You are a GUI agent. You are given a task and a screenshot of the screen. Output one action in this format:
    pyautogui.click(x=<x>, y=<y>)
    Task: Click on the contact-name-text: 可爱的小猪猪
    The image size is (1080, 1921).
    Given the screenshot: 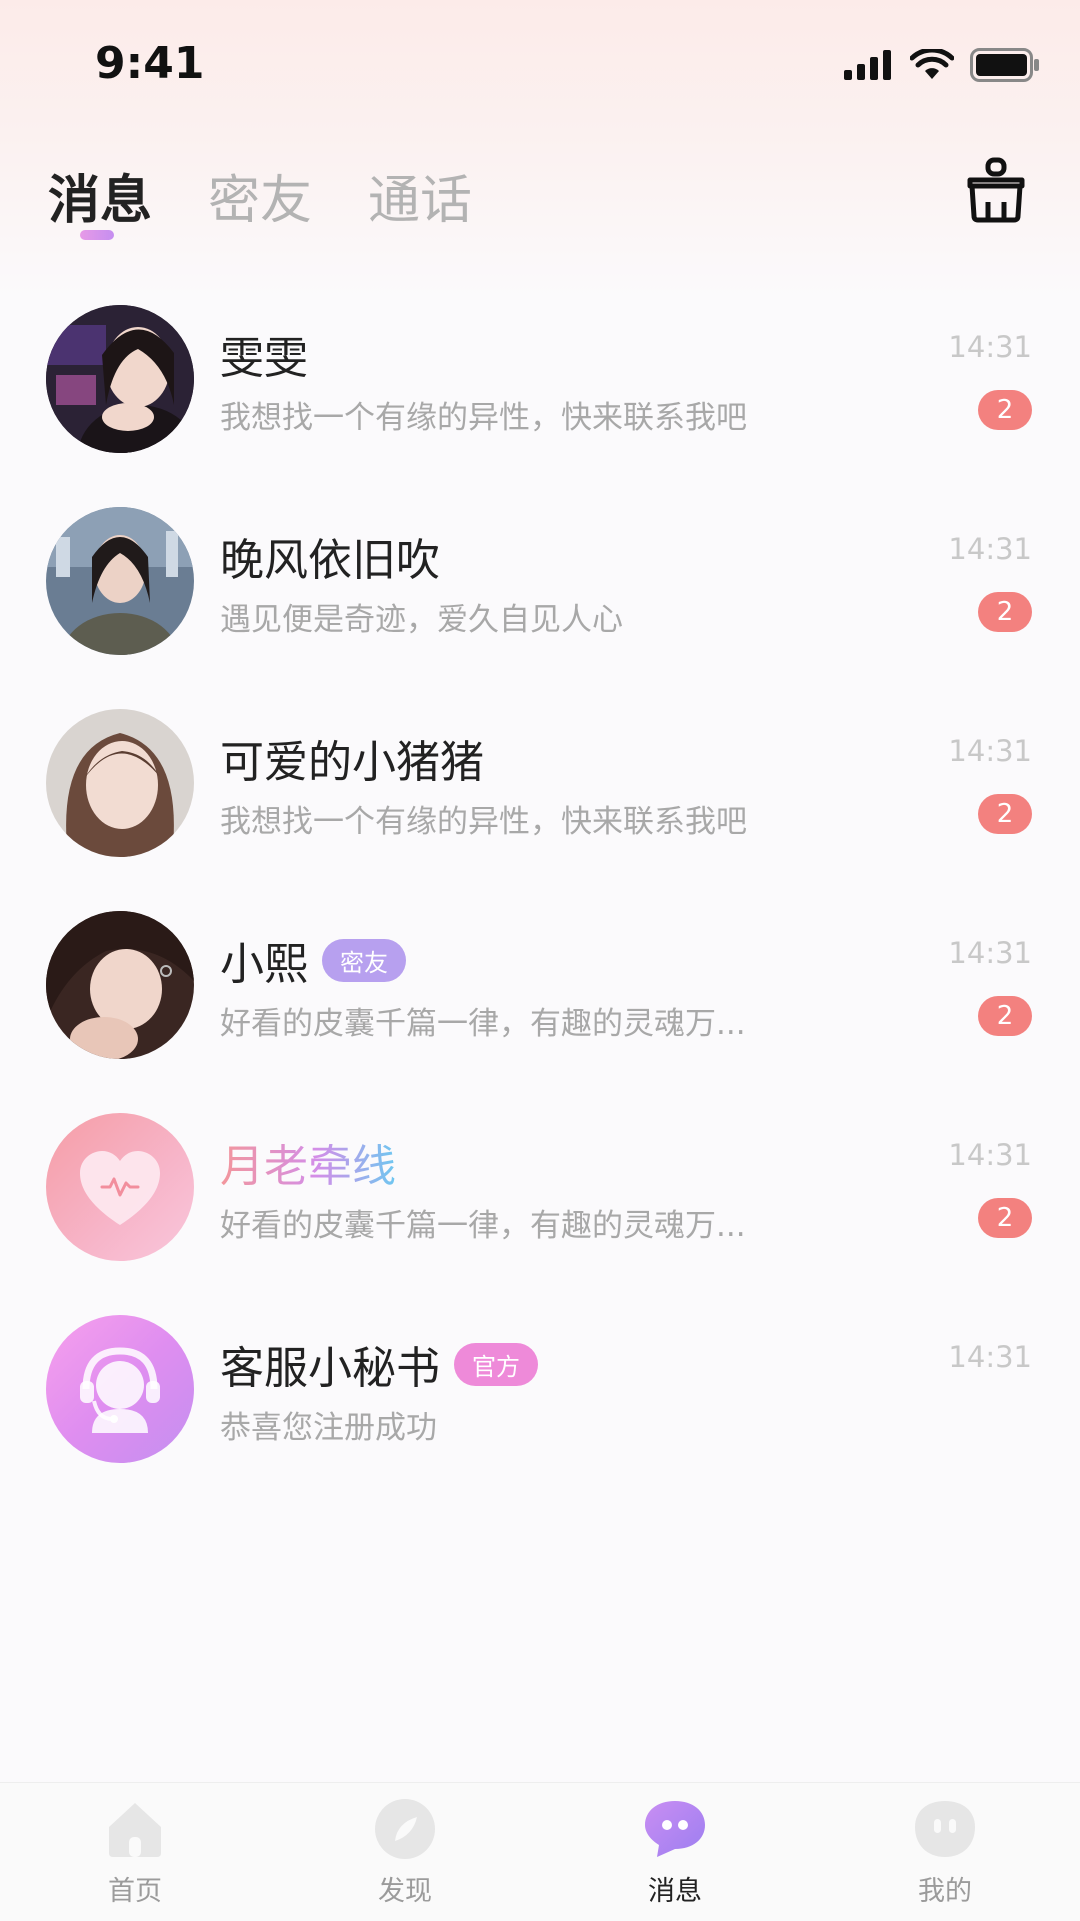 What is the action you would take?
    pyautogui.click(x=352, y=762)
    